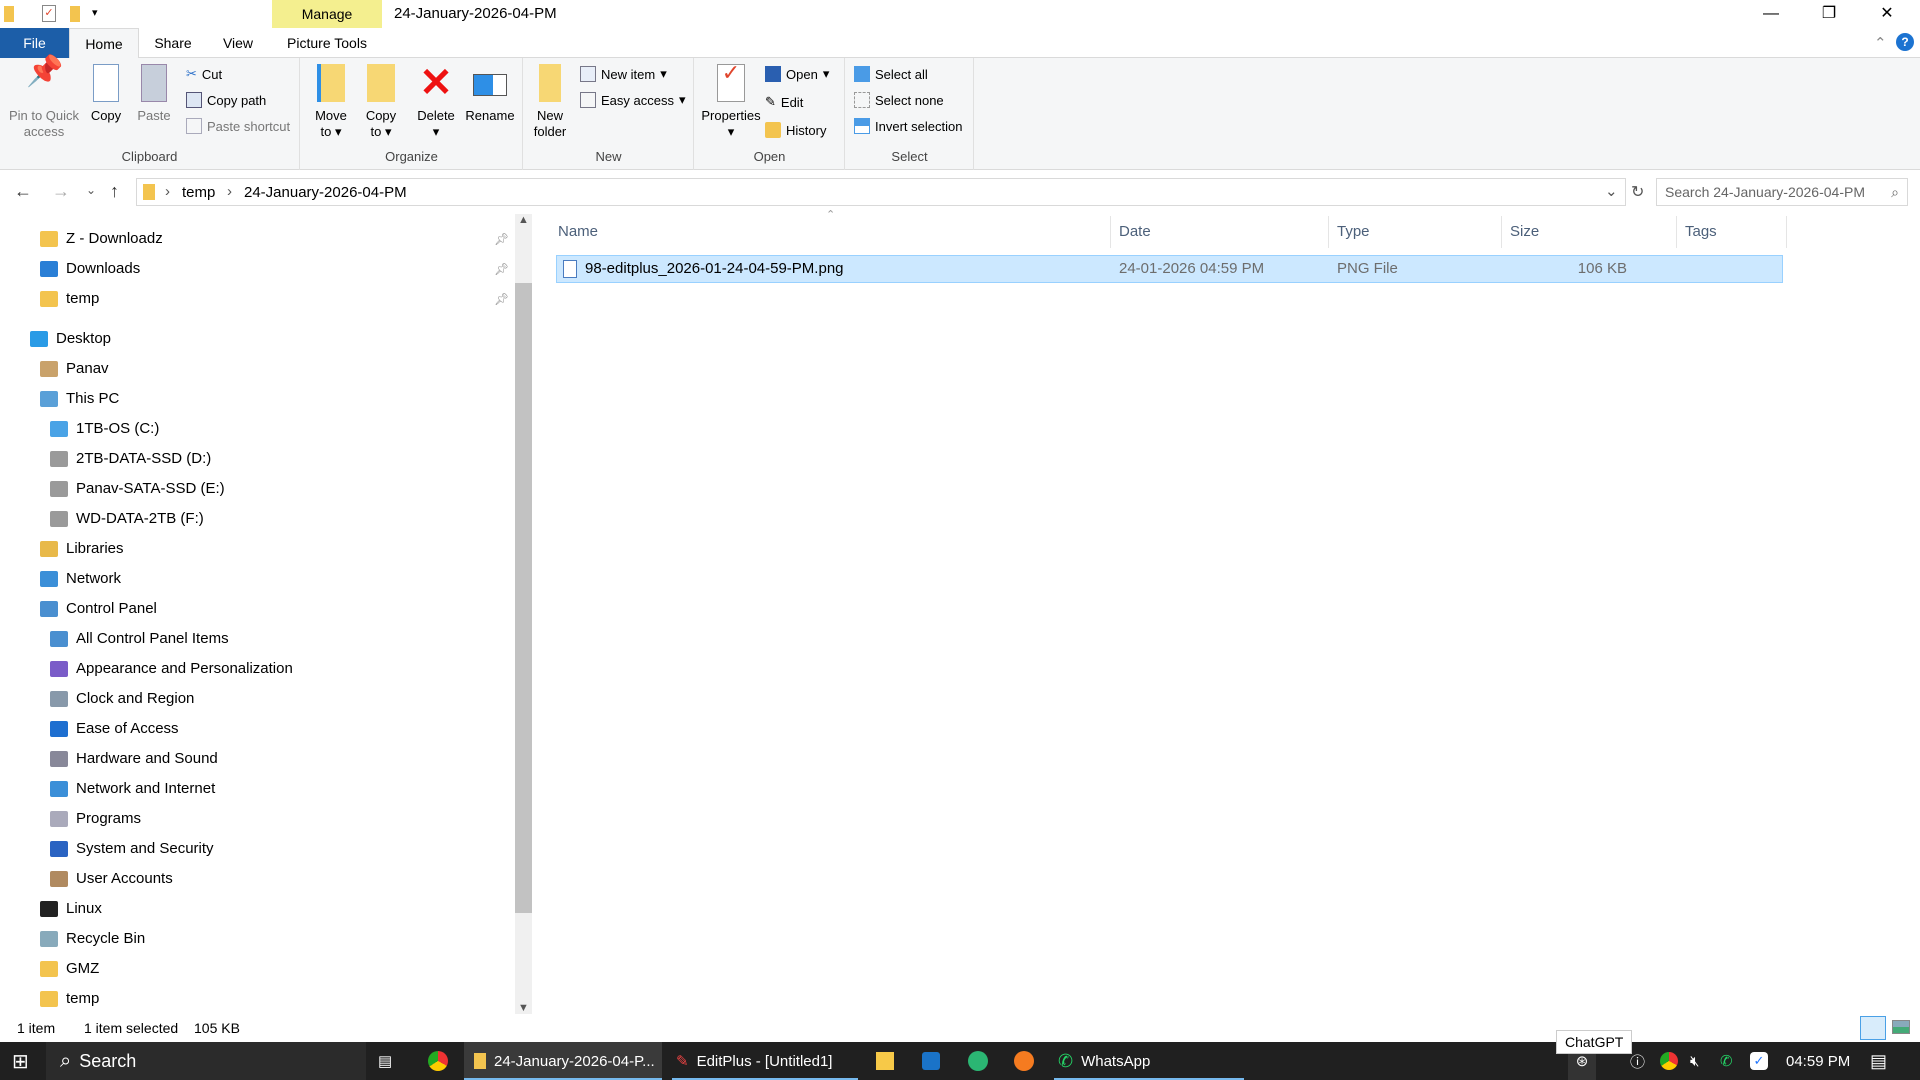 Image resolution: width=1920 pixels, height=1080 pixels. Describe the element at coordinates (1878, 1061) in the screenshot. I see `notifications-icon: ▤` at that location.